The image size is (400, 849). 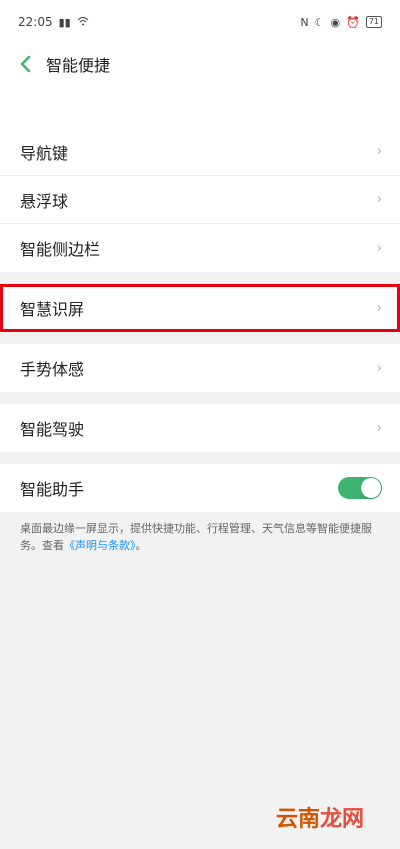 I want to click on row-label: 智能侧边栏, so click(x=60, y=249).